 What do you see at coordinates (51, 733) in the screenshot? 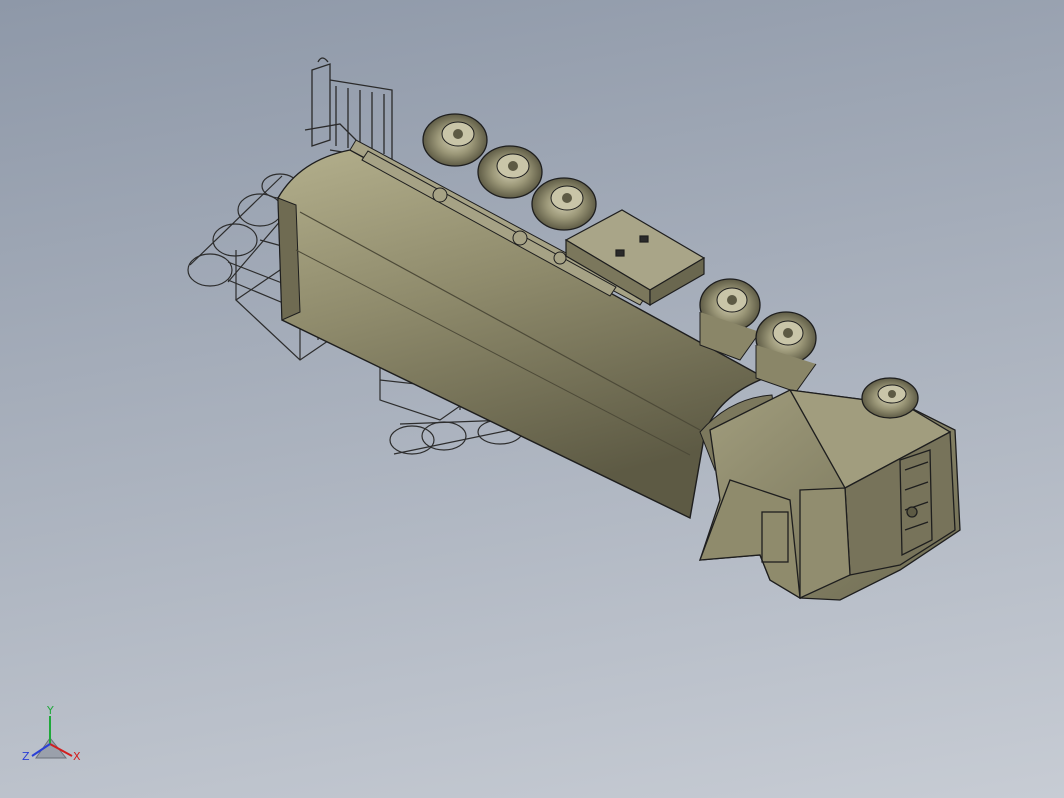
I see `axis-triad: Y X Z` at bounding box center [51, 733].